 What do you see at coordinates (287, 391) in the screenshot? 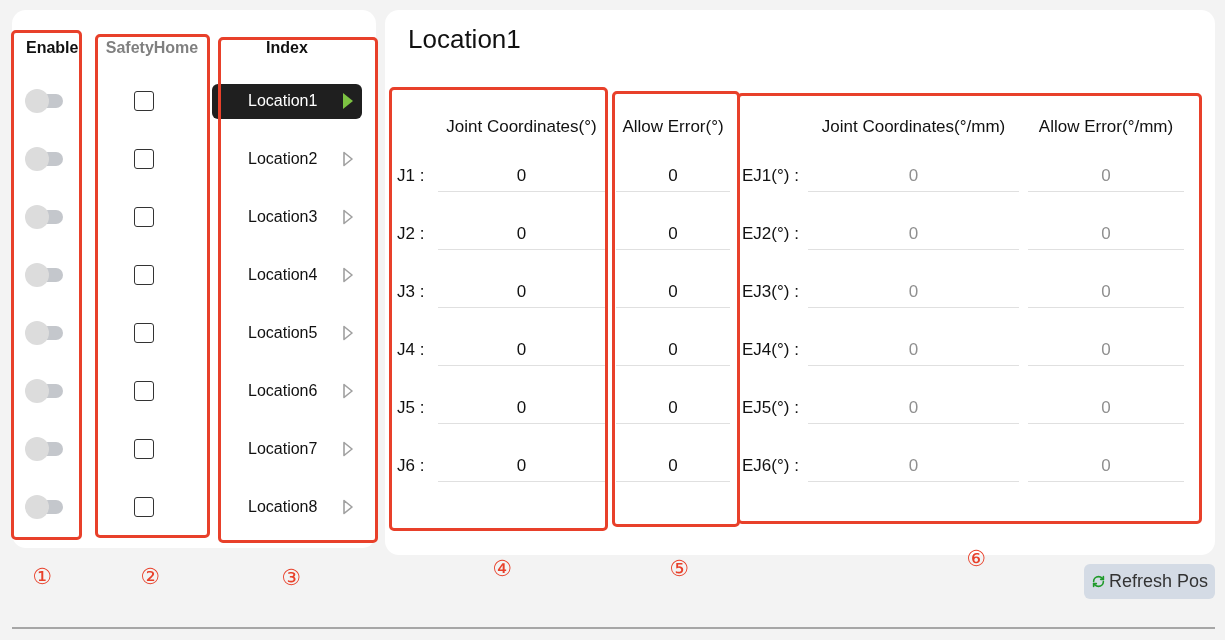
I see `location-item: Location6` at bounding box center [287, 391].